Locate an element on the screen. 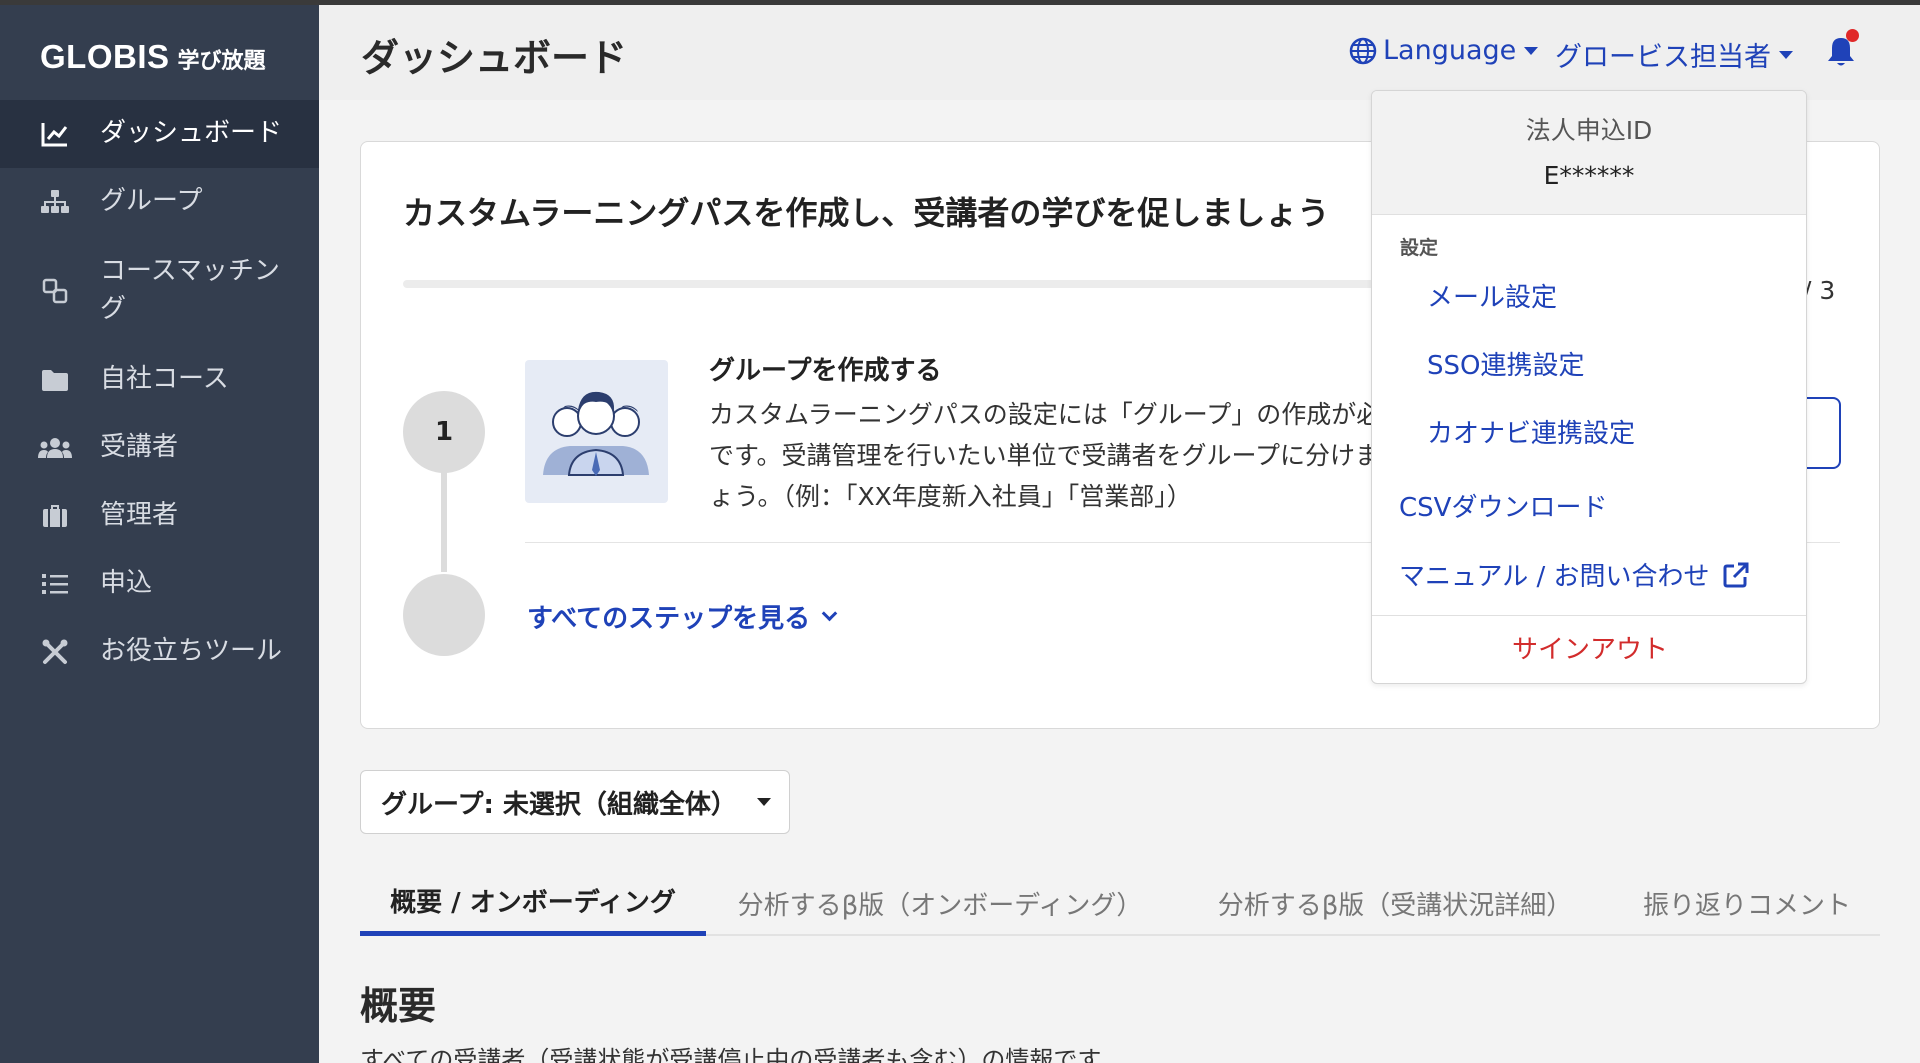 The width and height of the screenshot is (1920, 1063). group-select: グループ: 未選択（組織全体） is located at coordinates (575, 802).